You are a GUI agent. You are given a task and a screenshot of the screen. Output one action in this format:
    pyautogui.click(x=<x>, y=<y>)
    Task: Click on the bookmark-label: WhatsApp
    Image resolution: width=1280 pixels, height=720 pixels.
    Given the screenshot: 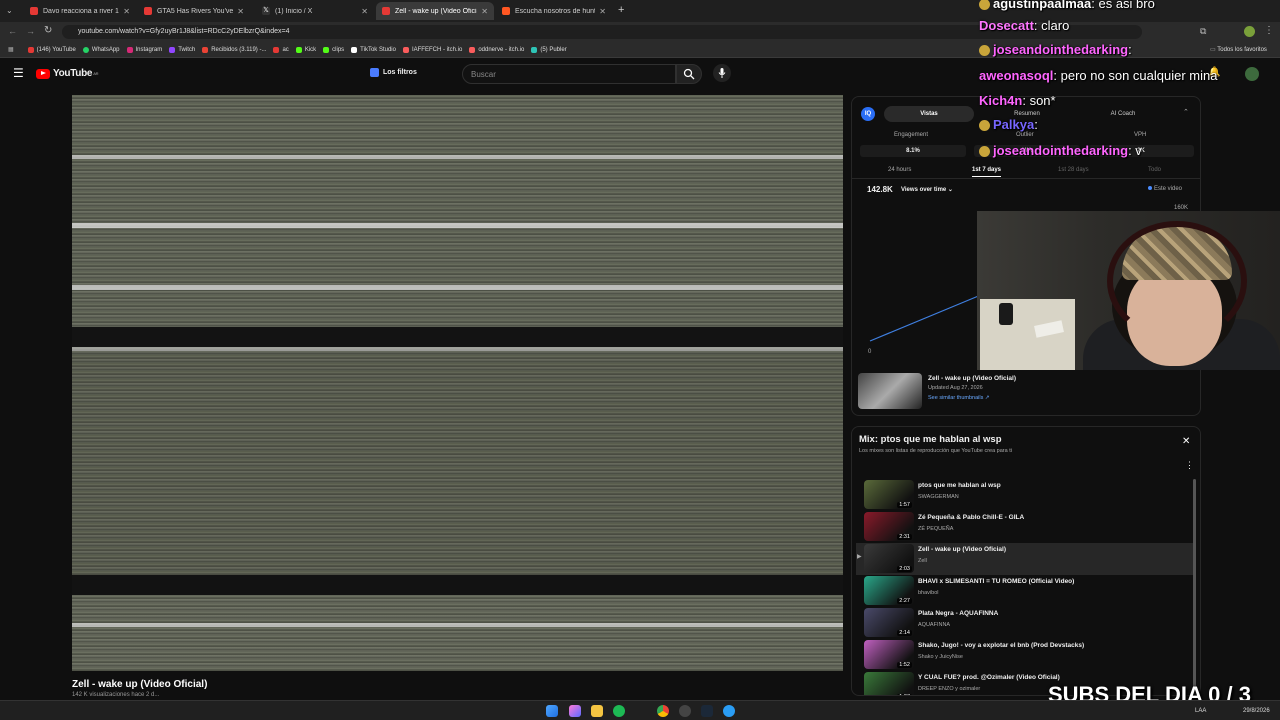 What is the action you would take?
    pyautogui.click(x=105, y=49)
    